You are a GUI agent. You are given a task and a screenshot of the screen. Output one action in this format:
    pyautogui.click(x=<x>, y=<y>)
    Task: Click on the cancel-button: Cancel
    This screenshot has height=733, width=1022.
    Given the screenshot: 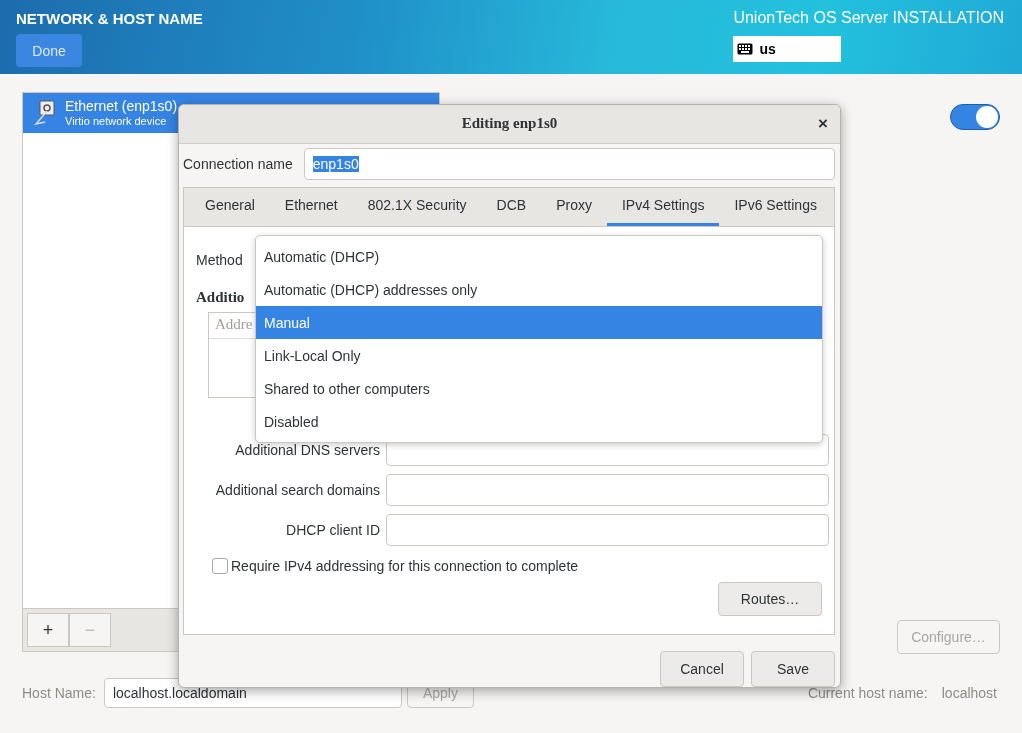 What is the action you would take?
    pyautogui.click(x=702, y=669)
    